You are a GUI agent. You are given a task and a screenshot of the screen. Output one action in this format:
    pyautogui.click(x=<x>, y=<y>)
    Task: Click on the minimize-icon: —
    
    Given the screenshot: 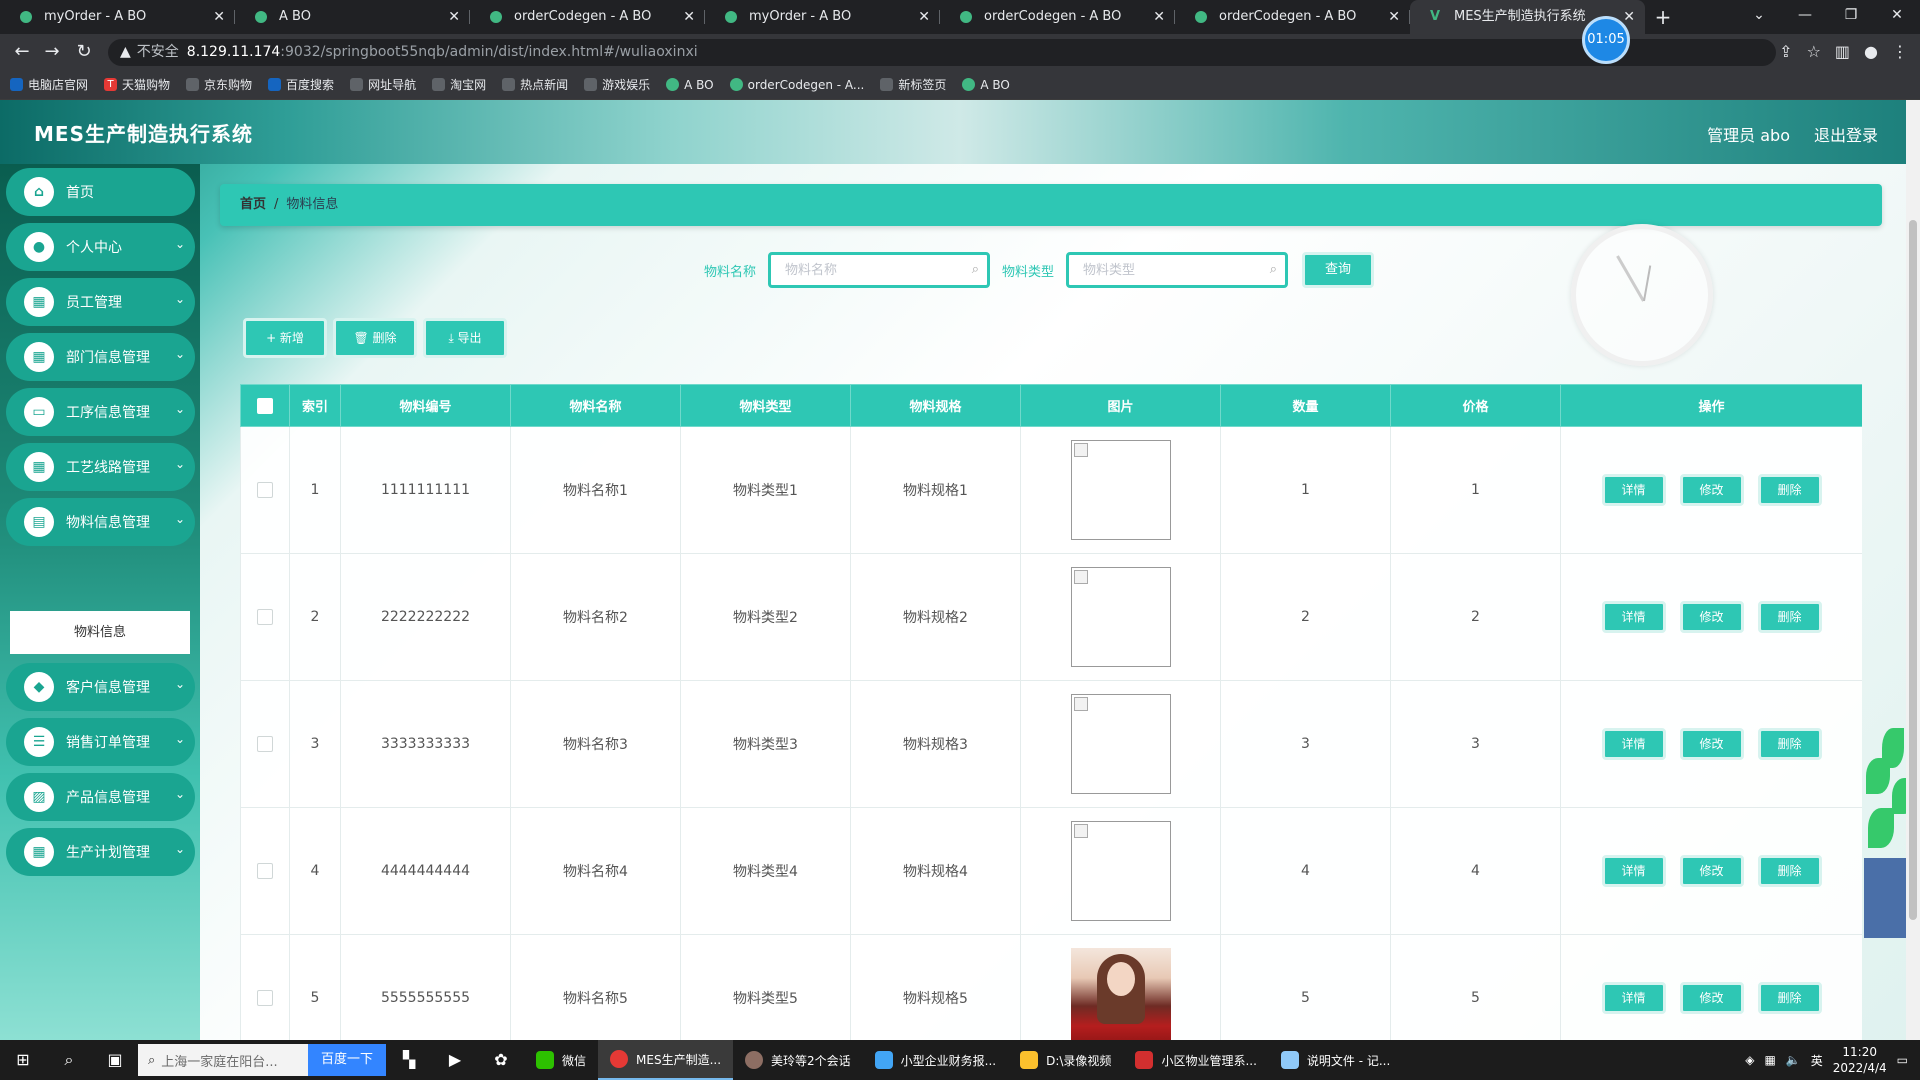 What is the action you would take?
    pyautogui.click(x=1805, y=17)
    